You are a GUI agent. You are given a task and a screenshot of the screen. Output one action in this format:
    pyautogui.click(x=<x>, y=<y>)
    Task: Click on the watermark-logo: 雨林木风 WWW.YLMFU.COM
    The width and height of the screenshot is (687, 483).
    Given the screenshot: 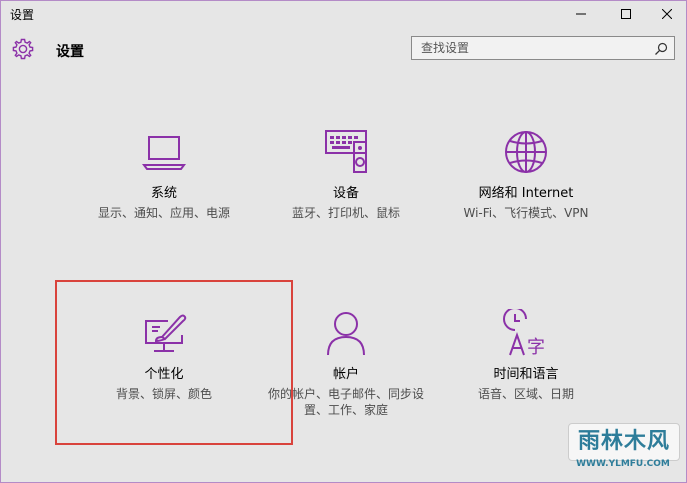 What is the action you would take?
    pyautogui.click(x=620, y=448)
    